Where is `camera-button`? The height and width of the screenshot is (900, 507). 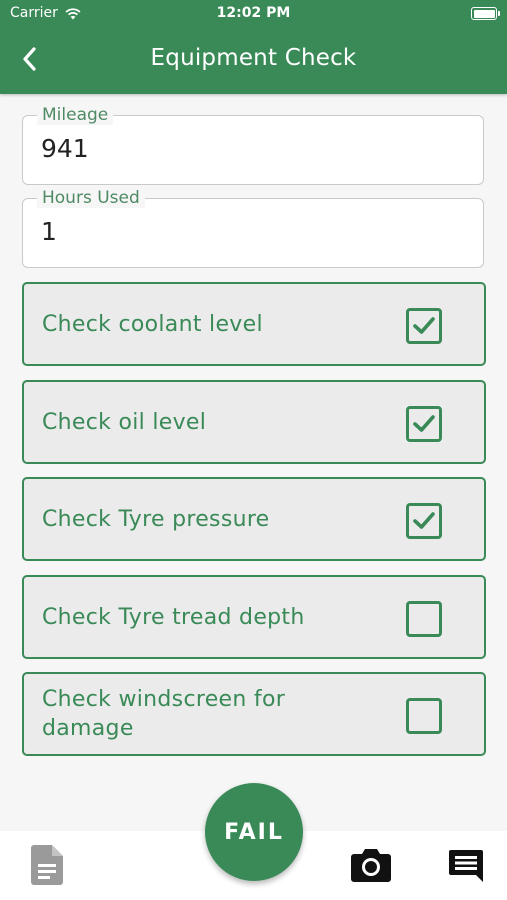 camera-button is located at coordinates (371, 865).